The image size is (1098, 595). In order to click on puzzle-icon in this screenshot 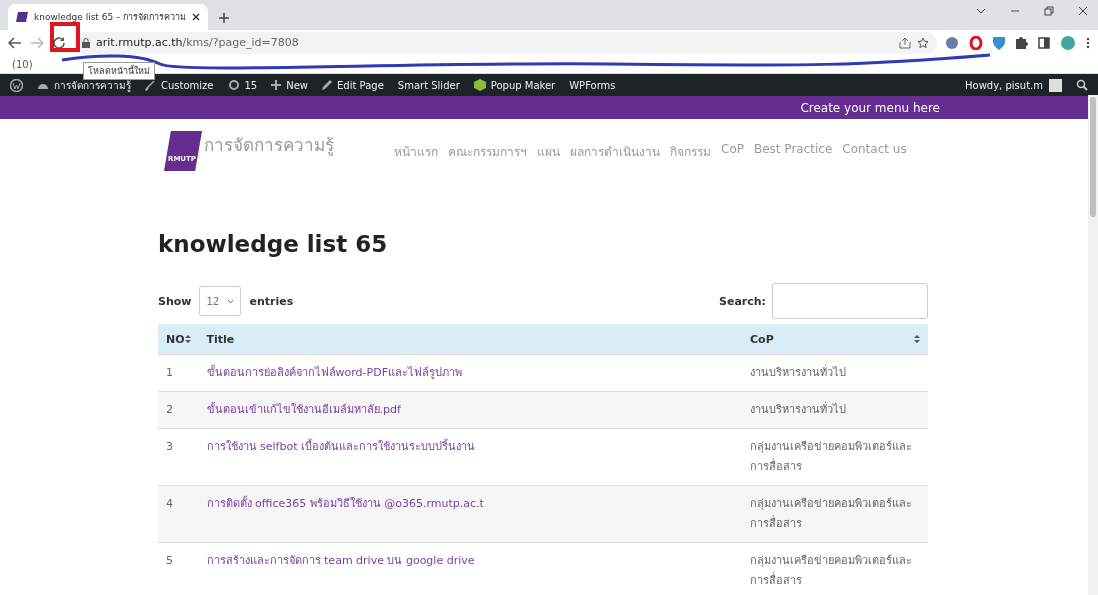, I will do `click(1021, 42)`.